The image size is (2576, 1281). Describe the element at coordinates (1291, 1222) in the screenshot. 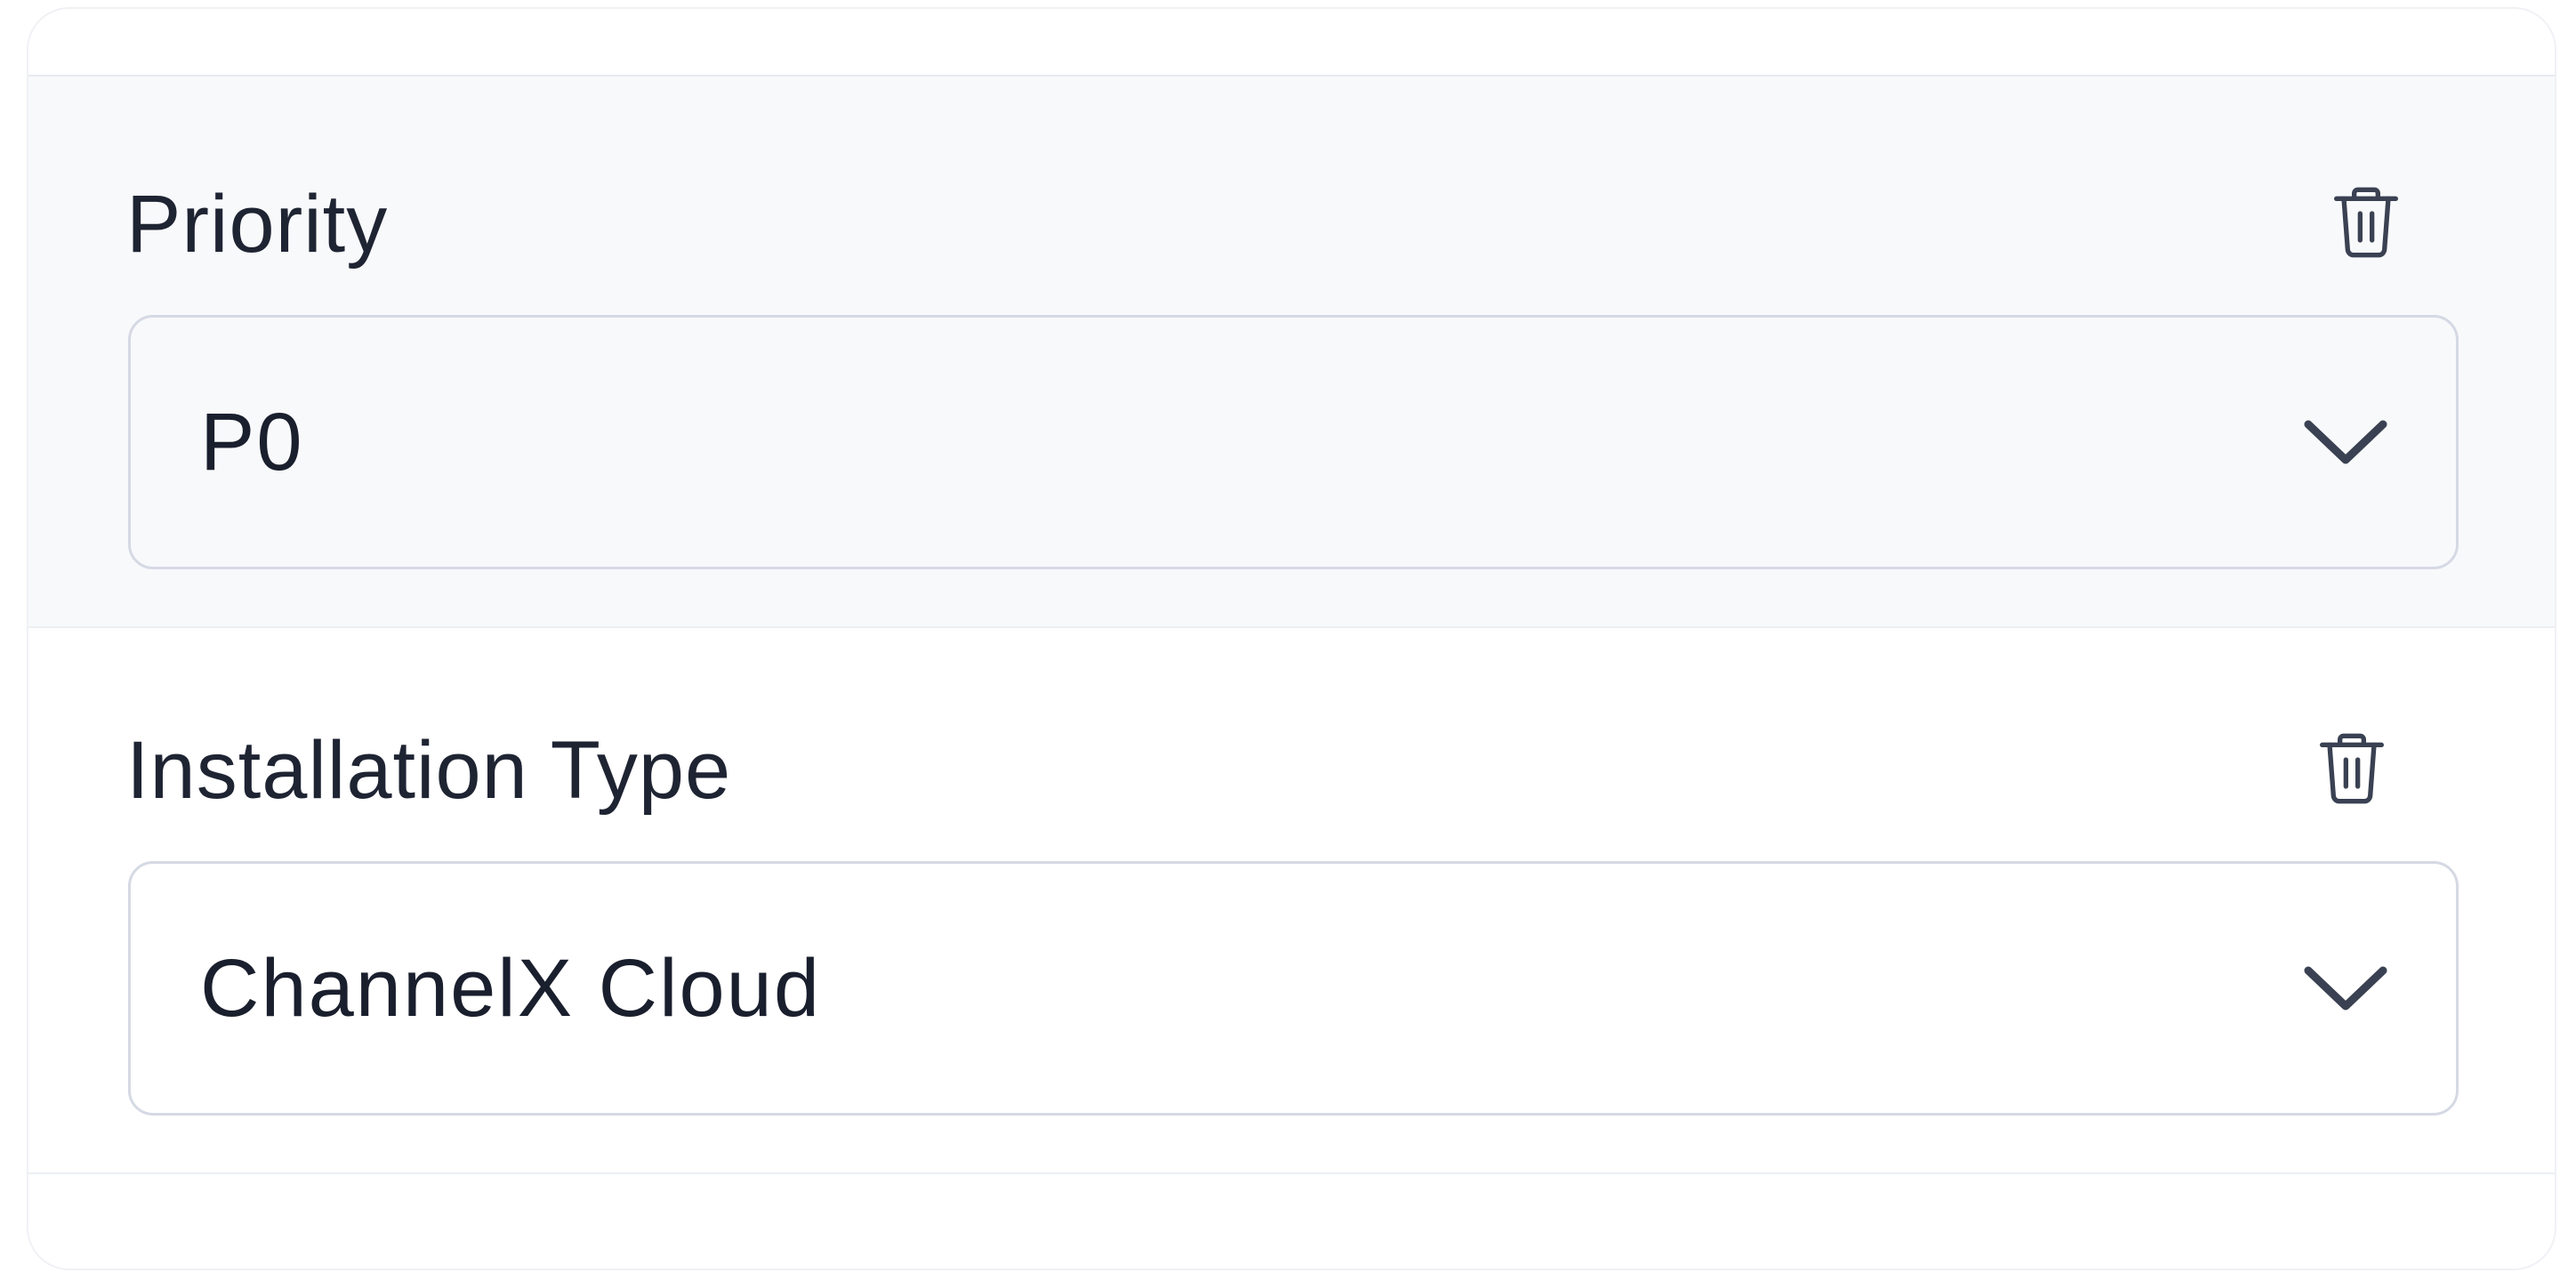

I see `card-footer-strip` at that location.